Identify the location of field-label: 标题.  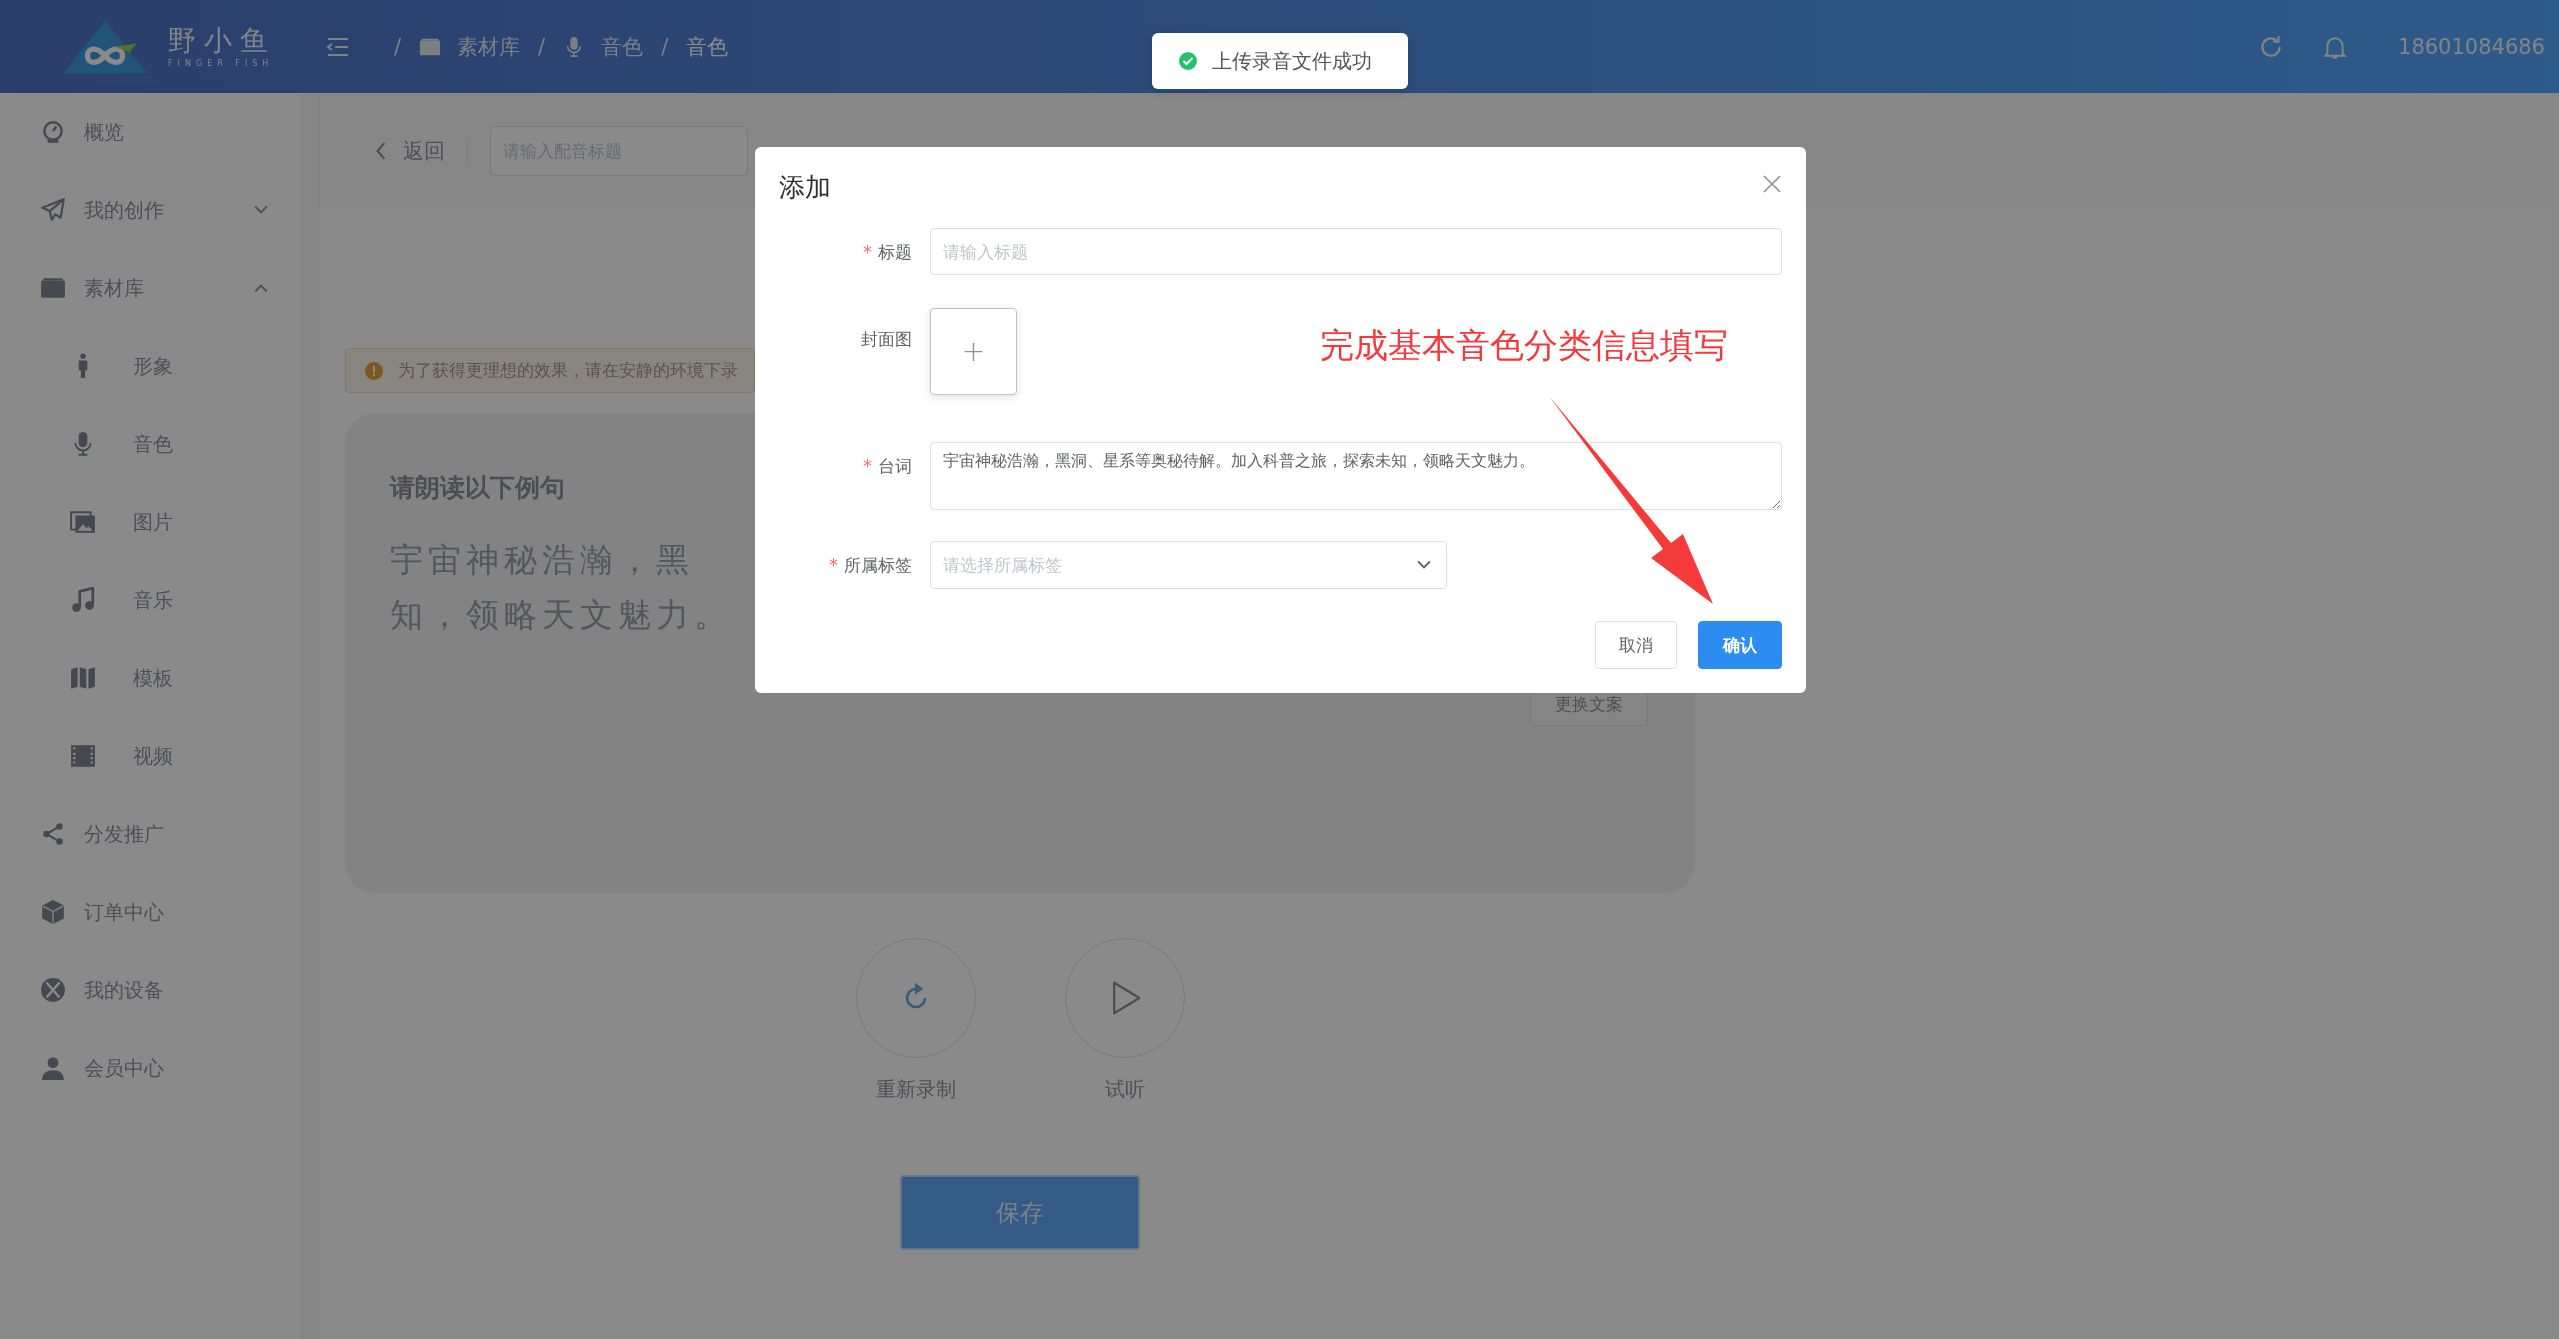
(895, 252).